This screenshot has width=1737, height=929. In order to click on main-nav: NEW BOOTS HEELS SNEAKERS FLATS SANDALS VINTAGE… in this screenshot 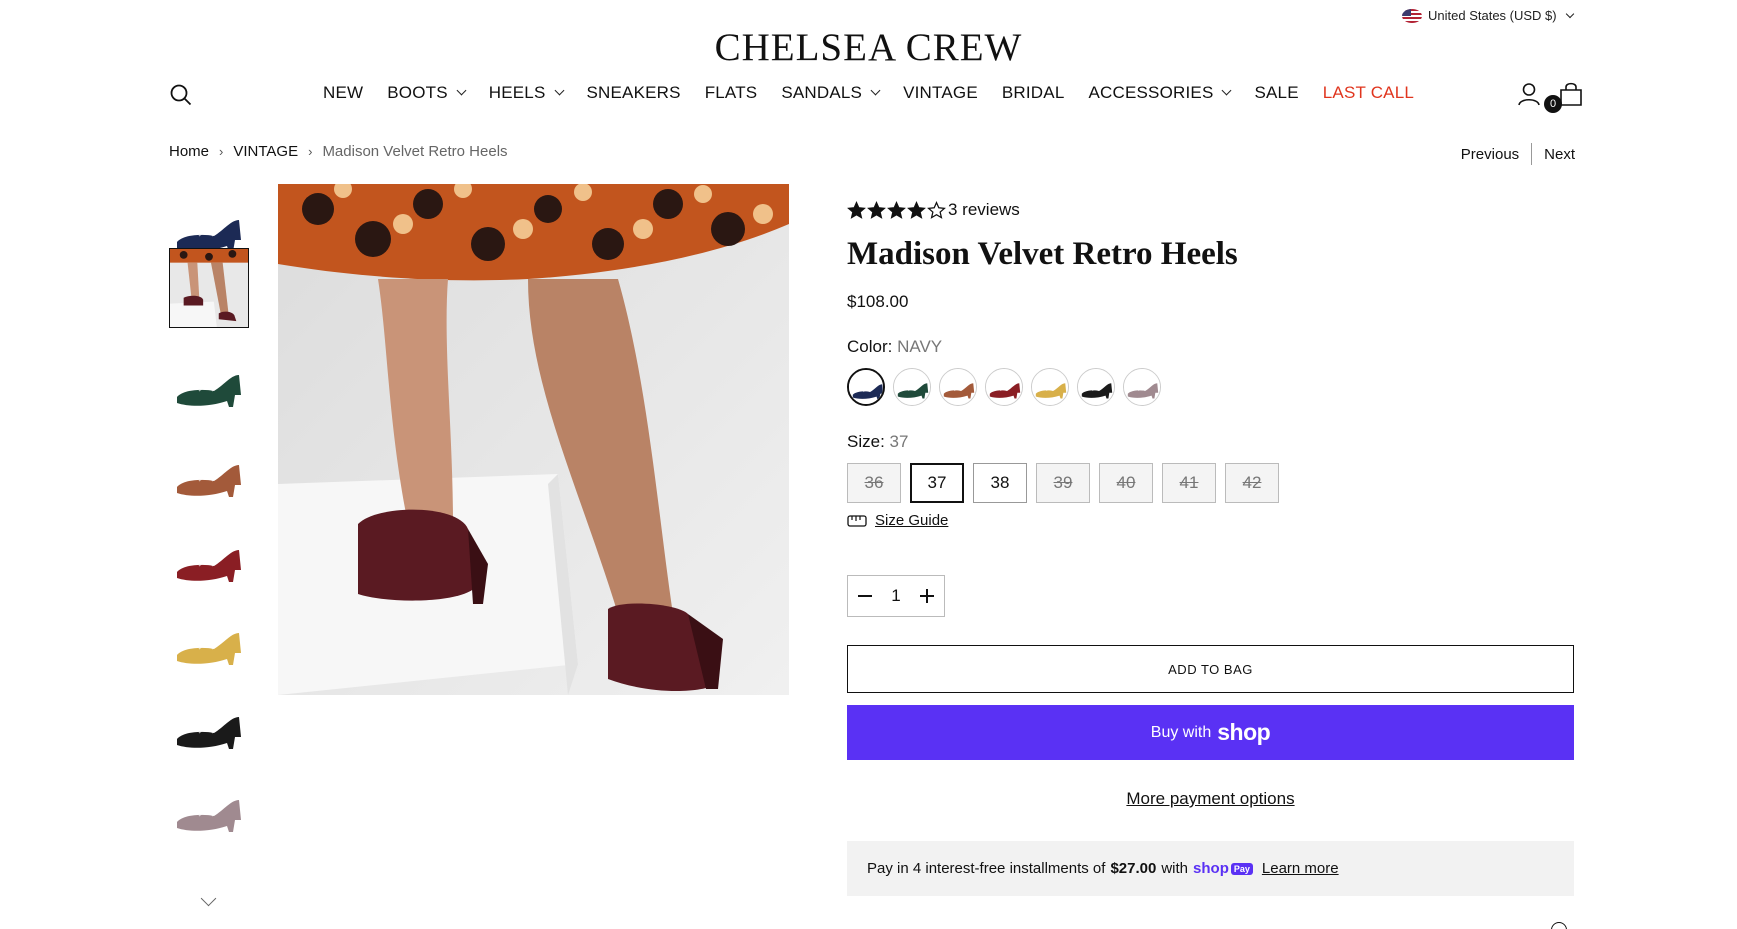, I will do `click(868, 93)`.